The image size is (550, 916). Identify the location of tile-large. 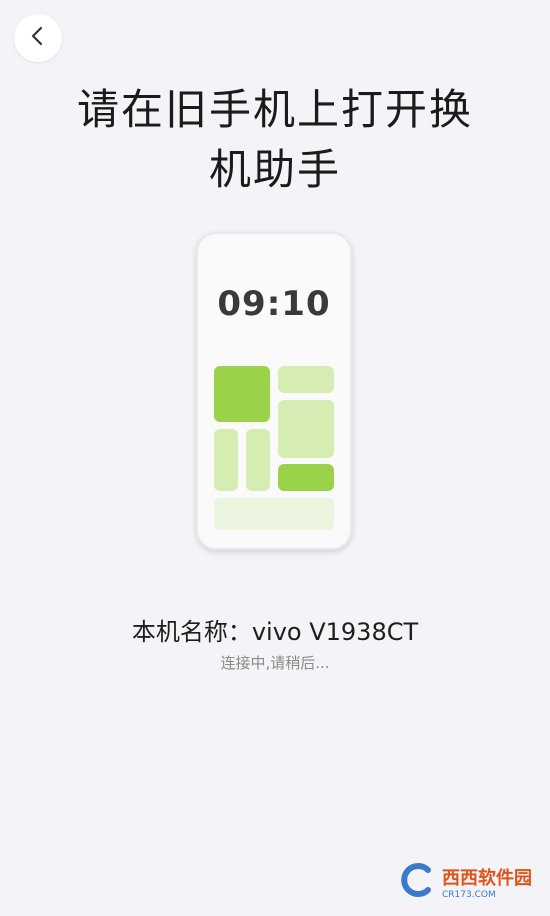
(242, 394).